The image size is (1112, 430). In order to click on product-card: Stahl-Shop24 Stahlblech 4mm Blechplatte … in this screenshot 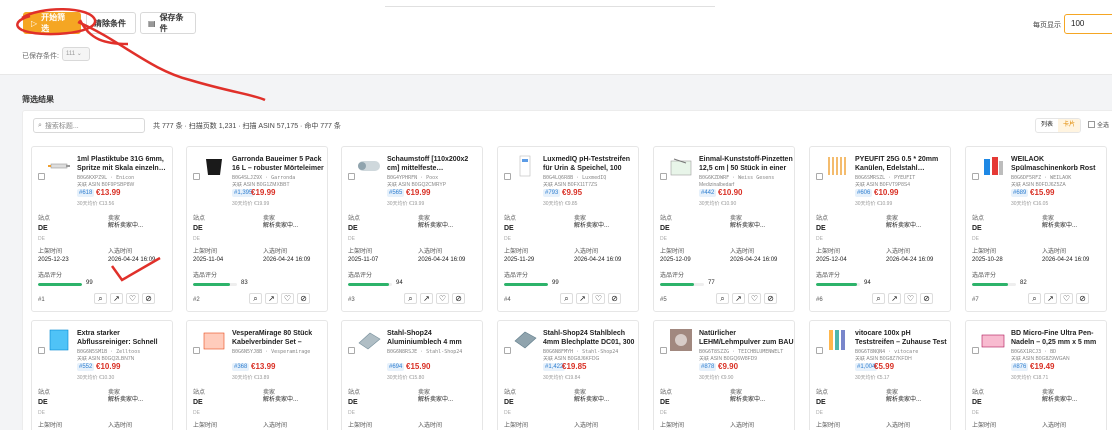, I will do `click(568, 375)`.